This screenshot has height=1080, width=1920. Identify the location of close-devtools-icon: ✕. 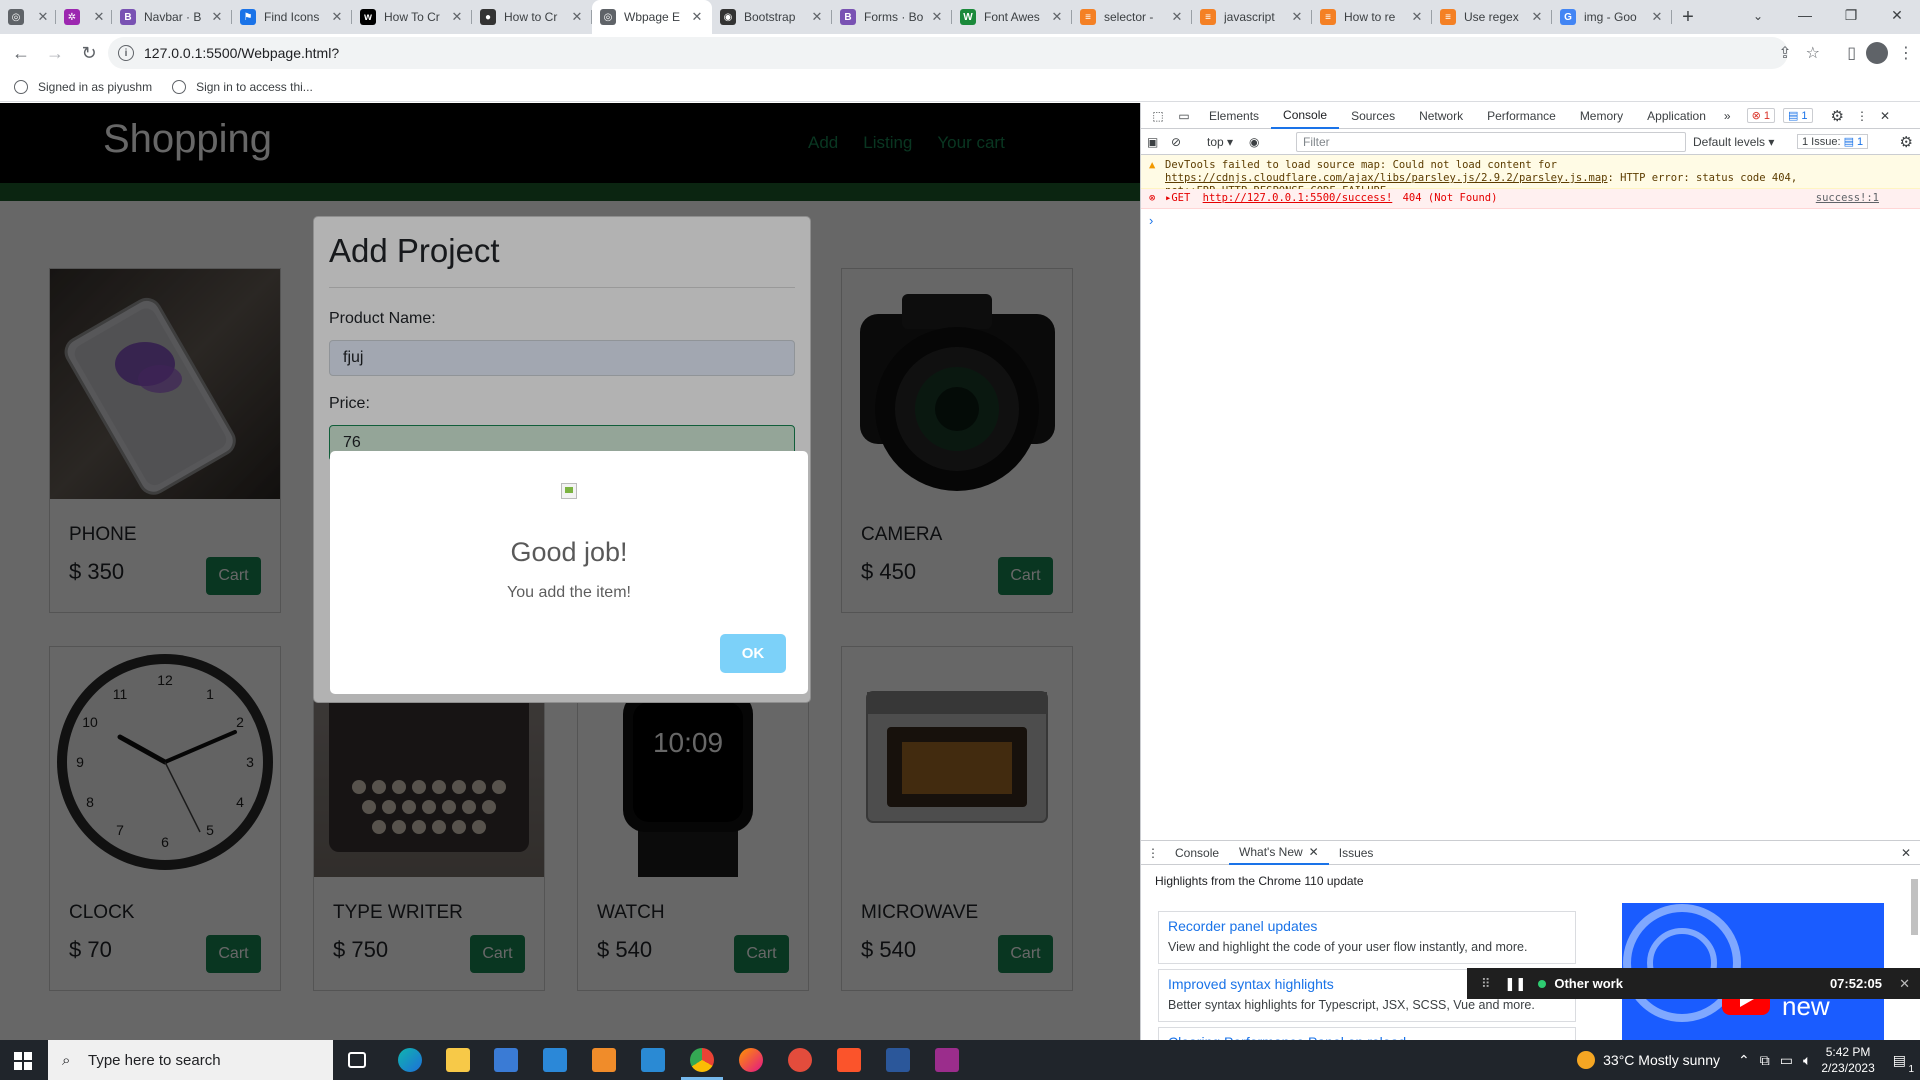
(1885, 116).